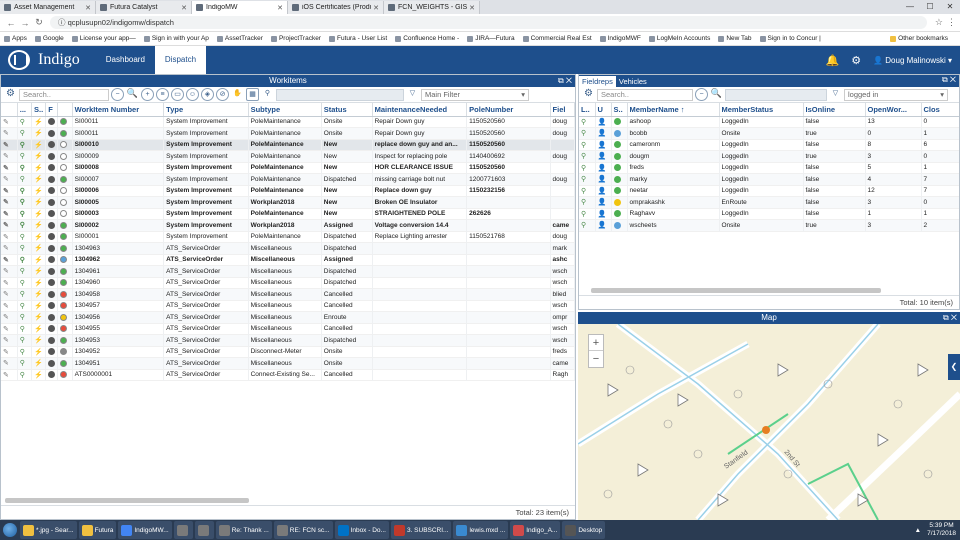 This screenshot has height=540, width=960. I want to click on bookmark-item: Sign in with your Ap, so click(176, 38).